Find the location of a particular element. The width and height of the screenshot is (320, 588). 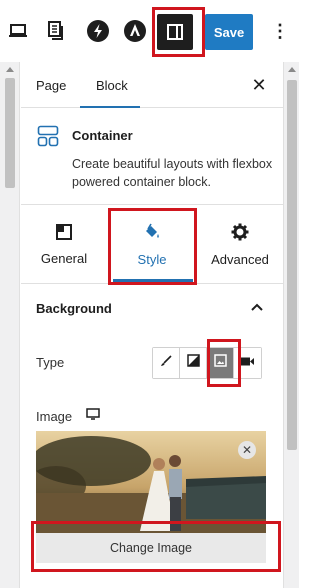

laptop-icon is located at coordinates (18, 31).